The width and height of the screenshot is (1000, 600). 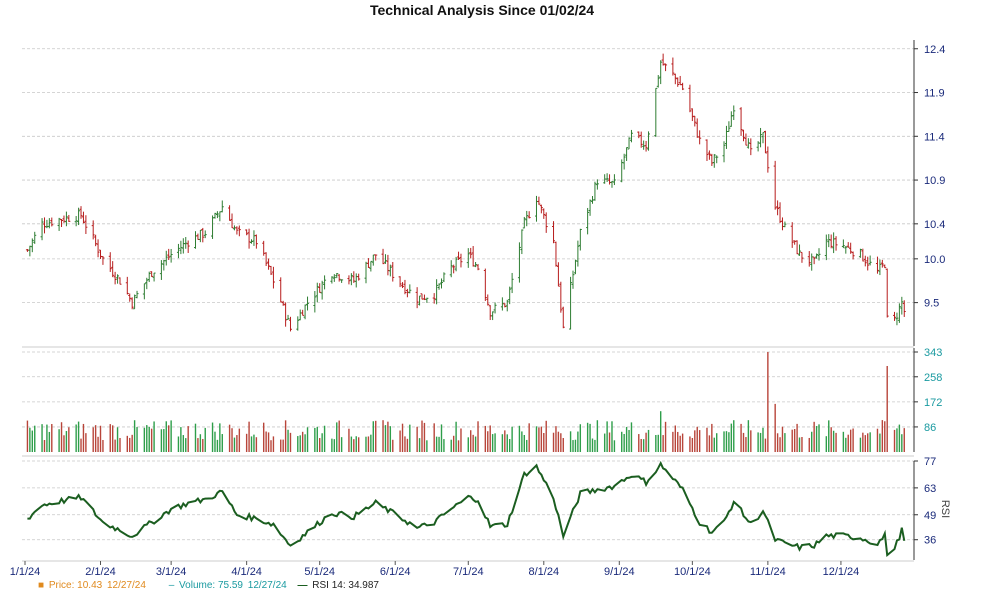 What do you see at coordinates (302, 585) in the screenshot?
I see `rsi-legend-marker: —` at bounding box center [302, 585].